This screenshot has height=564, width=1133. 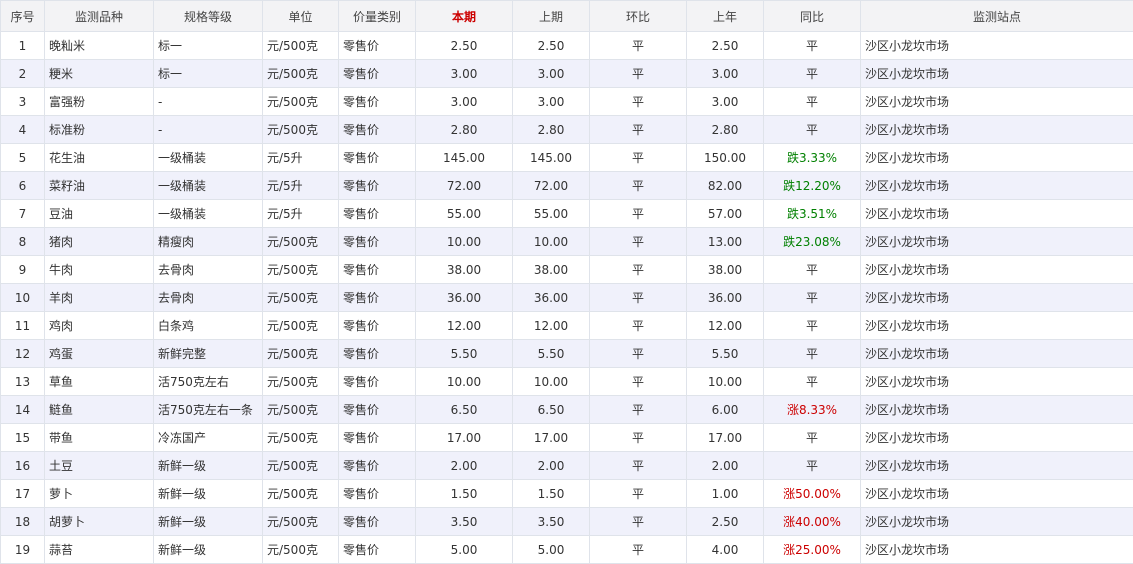 I want to click on cell-current: 55.00, so click(x=464, y=214).